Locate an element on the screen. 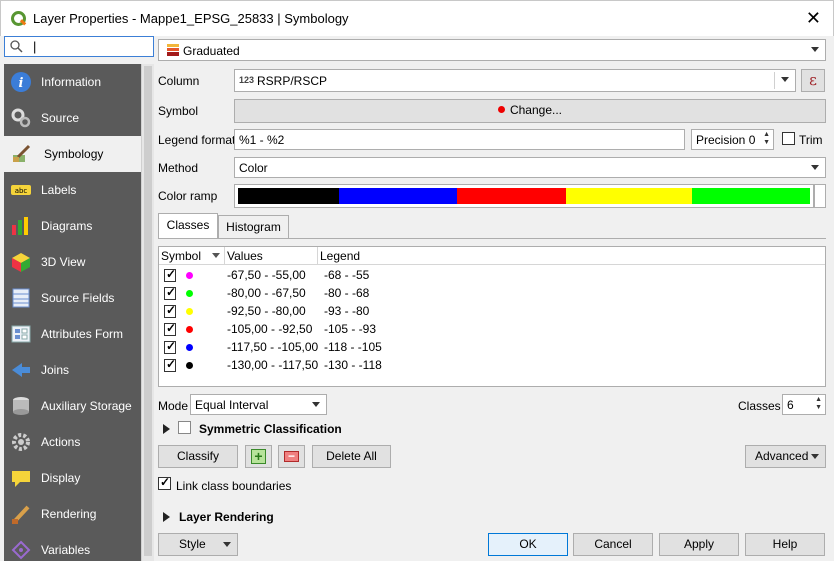 The width and height of the screenshot is (834, 561). link-class-boundaries-label: Link class boundaries is located at coordinates (234, 486).